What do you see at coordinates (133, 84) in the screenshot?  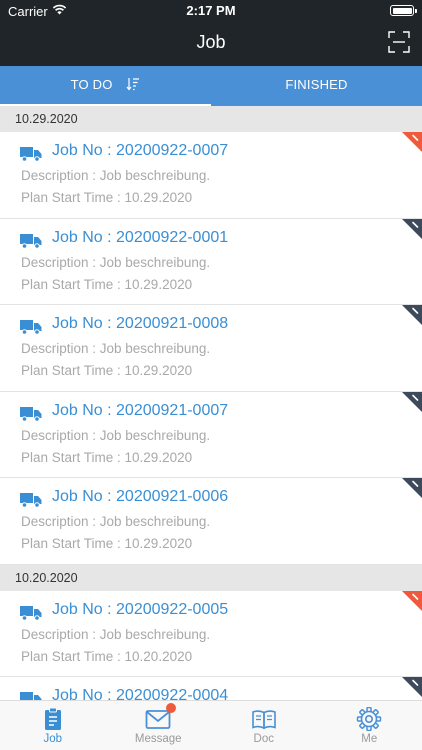 I see `sort-icon` at bounding box center [133, 84].